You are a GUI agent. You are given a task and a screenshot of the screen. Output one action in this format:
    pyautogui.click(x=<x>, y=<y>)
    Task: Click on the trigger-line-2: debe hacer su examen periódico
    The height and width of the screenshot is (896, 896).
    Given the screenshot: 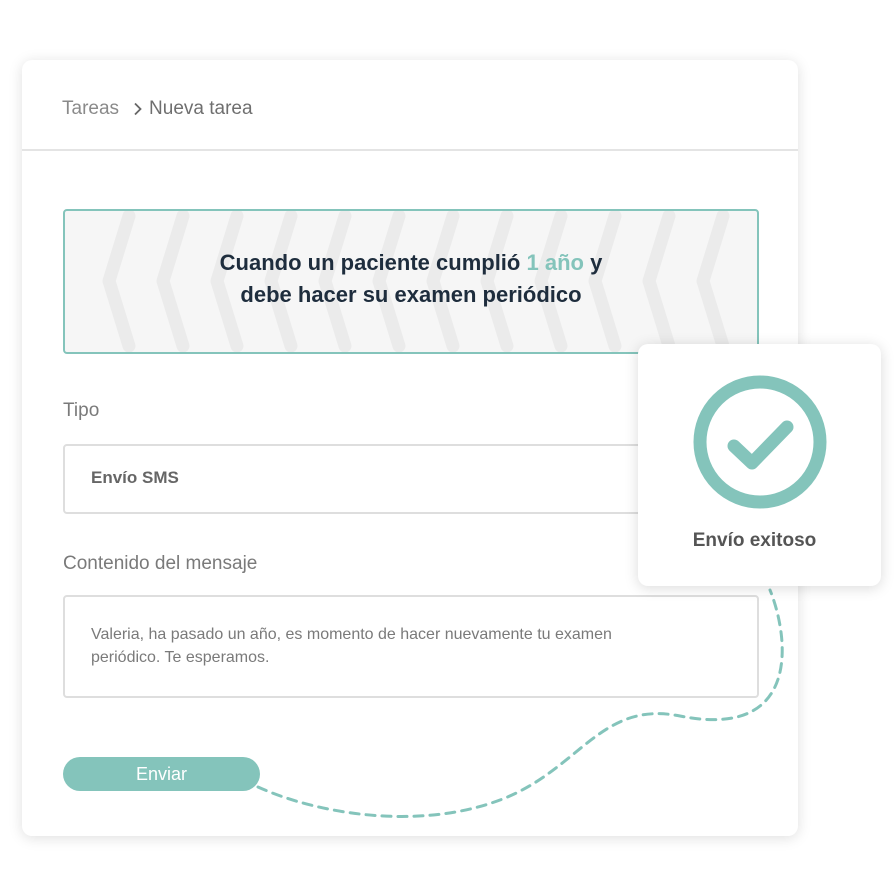 What is the action you would take?
    pyautogui.click(x=411, y=294)
    